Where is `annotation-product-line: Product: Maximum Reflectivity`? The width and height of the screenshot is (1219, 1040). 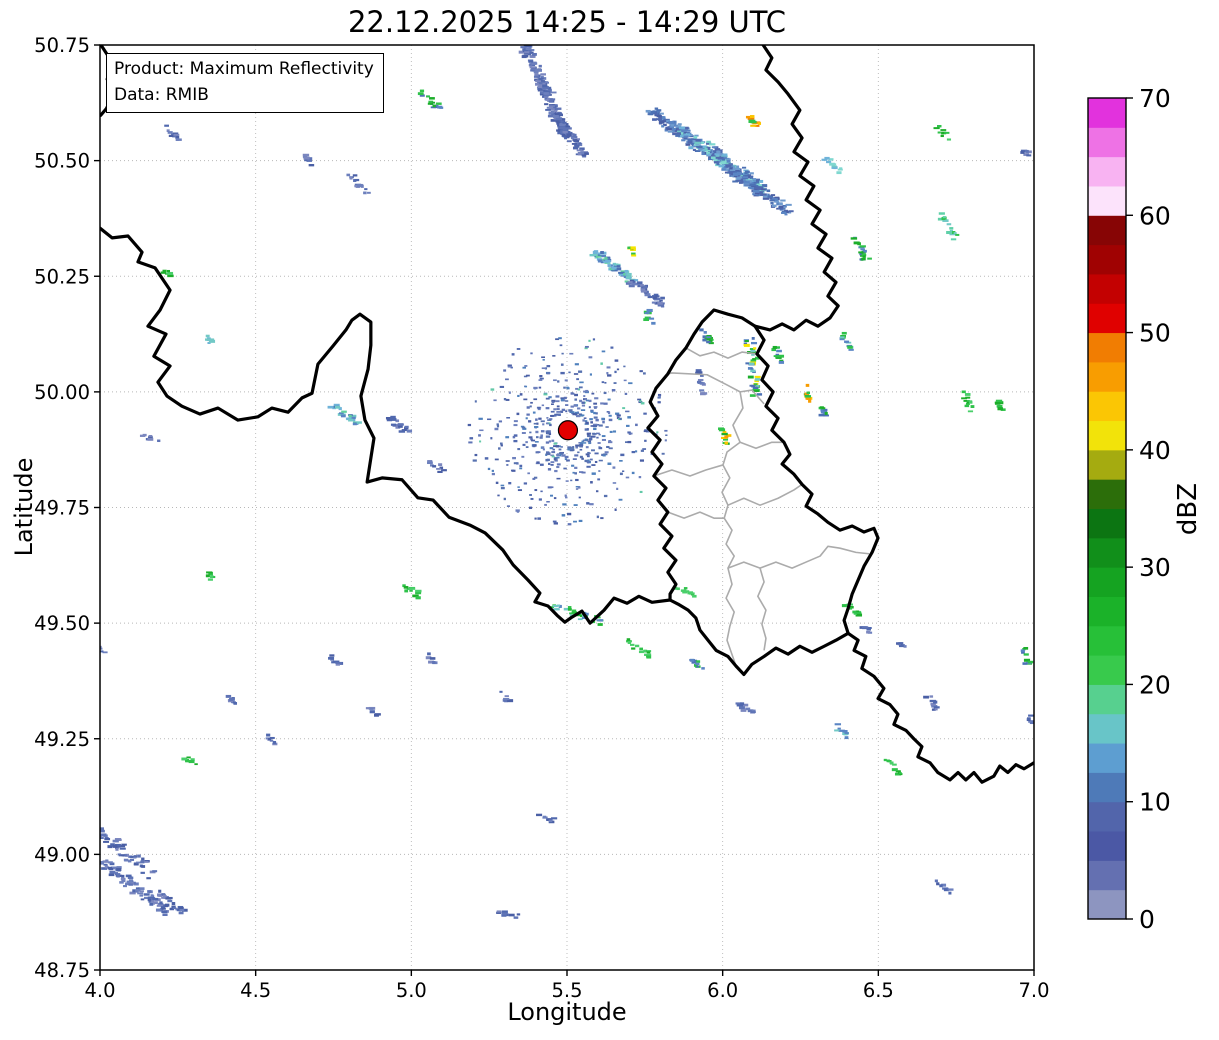 annotation-product-line: Product: Maximum Reflectivity is located at coordinates (244, 69).